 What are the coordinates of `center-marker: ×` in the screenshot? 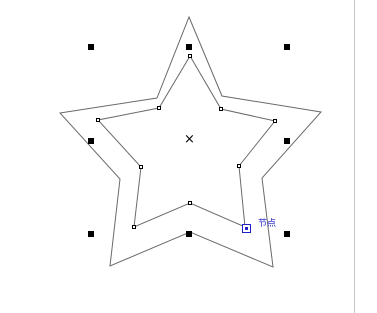 It's located at (189, 140).